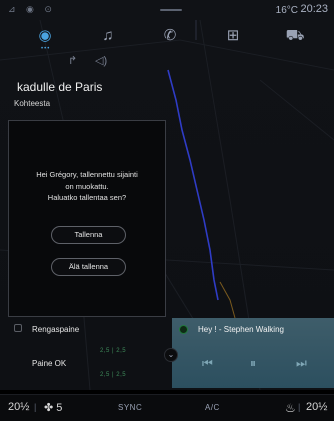  Describe the element at coordinates (171, 10) in the screenshot. I see `pull-down-handle` at that location.